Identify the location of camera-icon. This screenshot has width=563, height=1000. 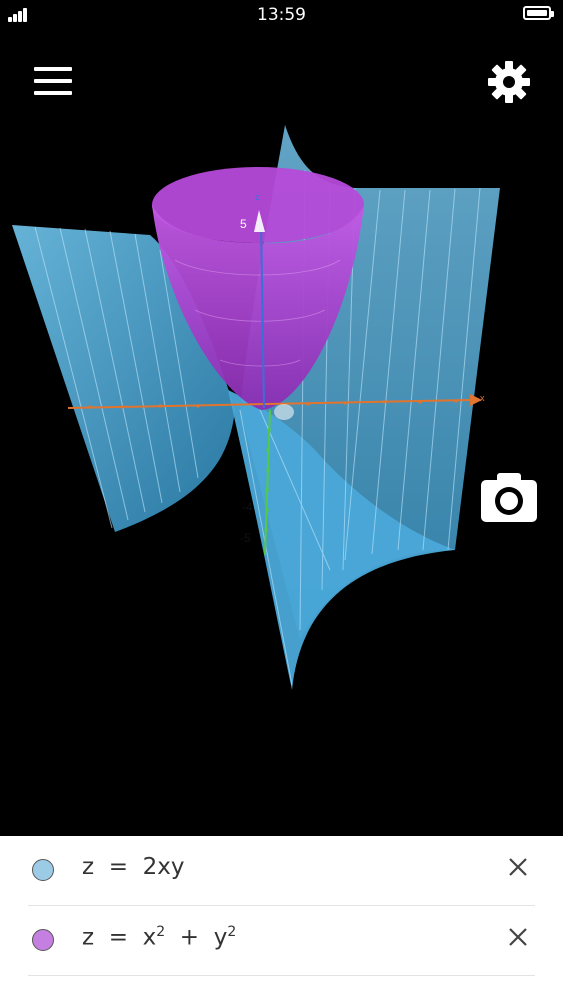
(509, 497).